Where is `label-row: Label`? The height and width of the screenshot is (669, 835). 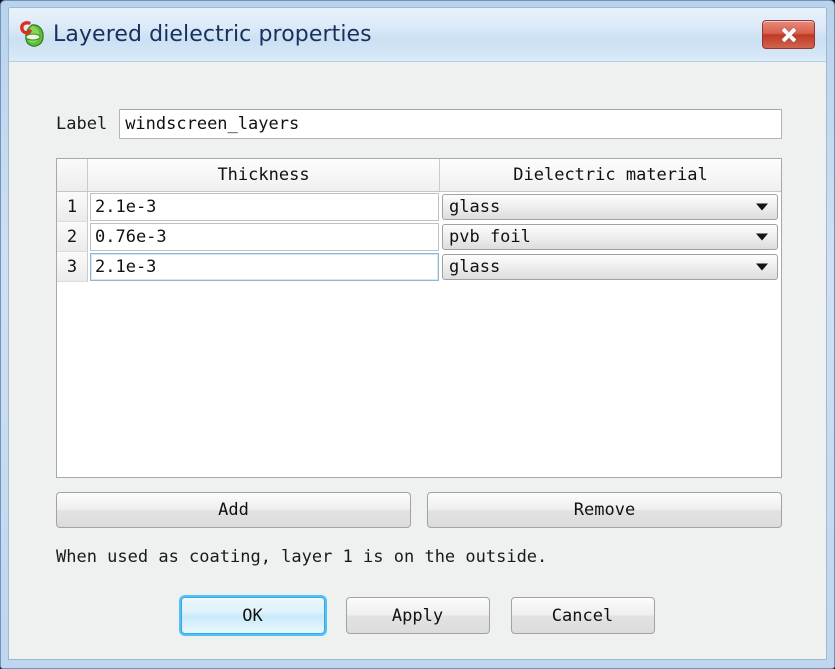 label-row: Label is located at coordinates (419, 124).